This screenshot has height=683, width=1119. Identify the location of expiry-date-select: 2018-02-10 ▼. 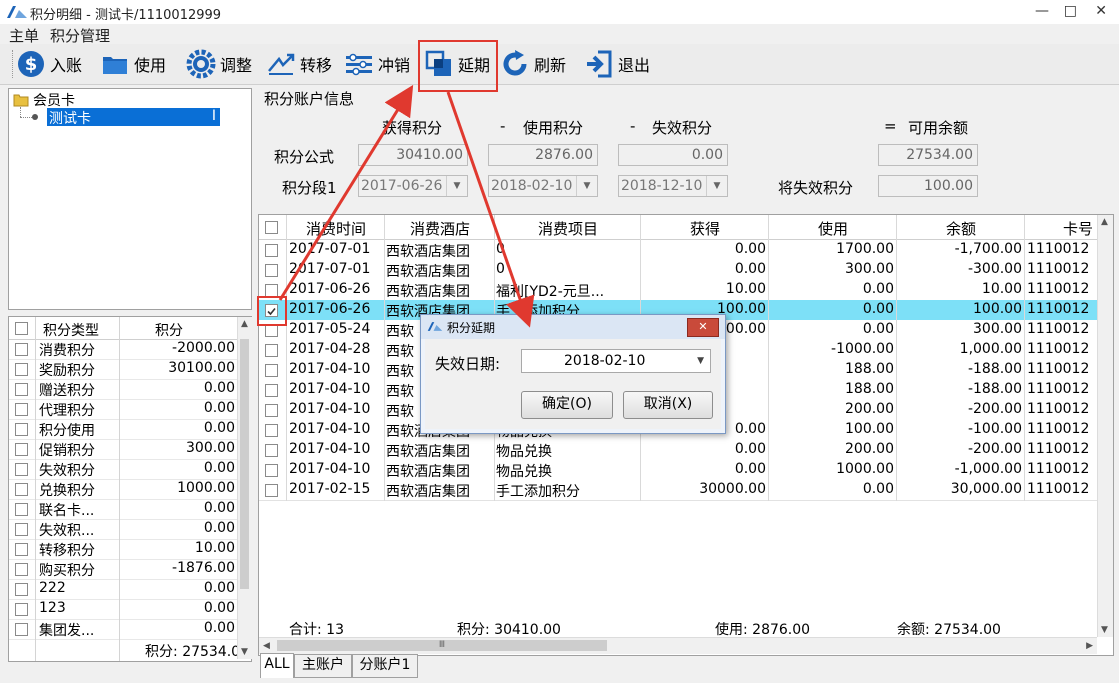
(616, 361).